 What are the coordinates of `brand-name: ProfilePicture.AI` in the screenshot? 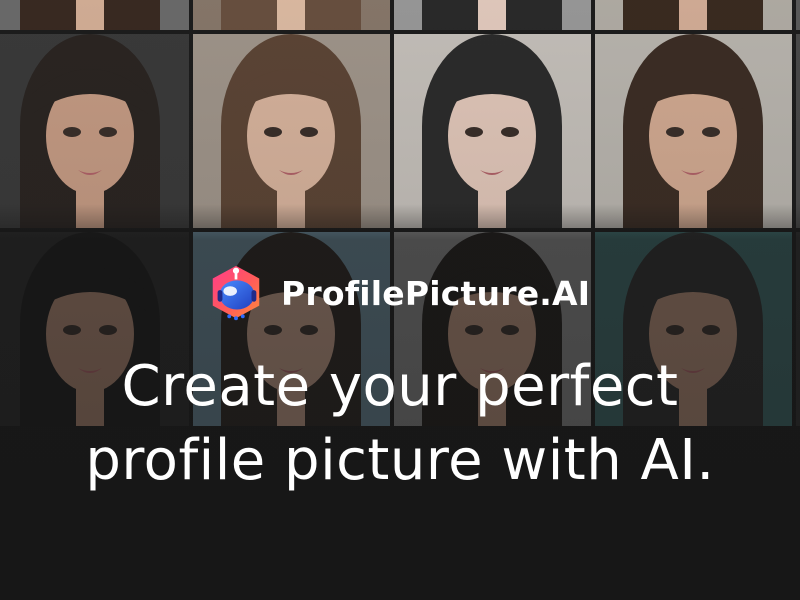 It's located at (436, 293).